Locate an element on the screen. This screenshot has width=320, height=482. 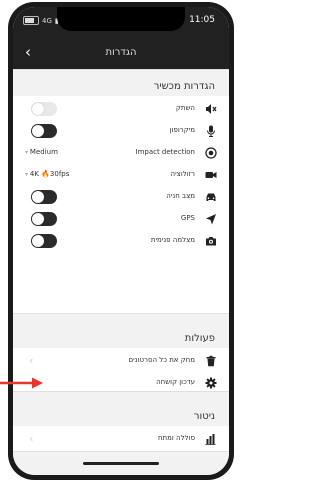
microphone-toggle is located at coordinates (44, 131).